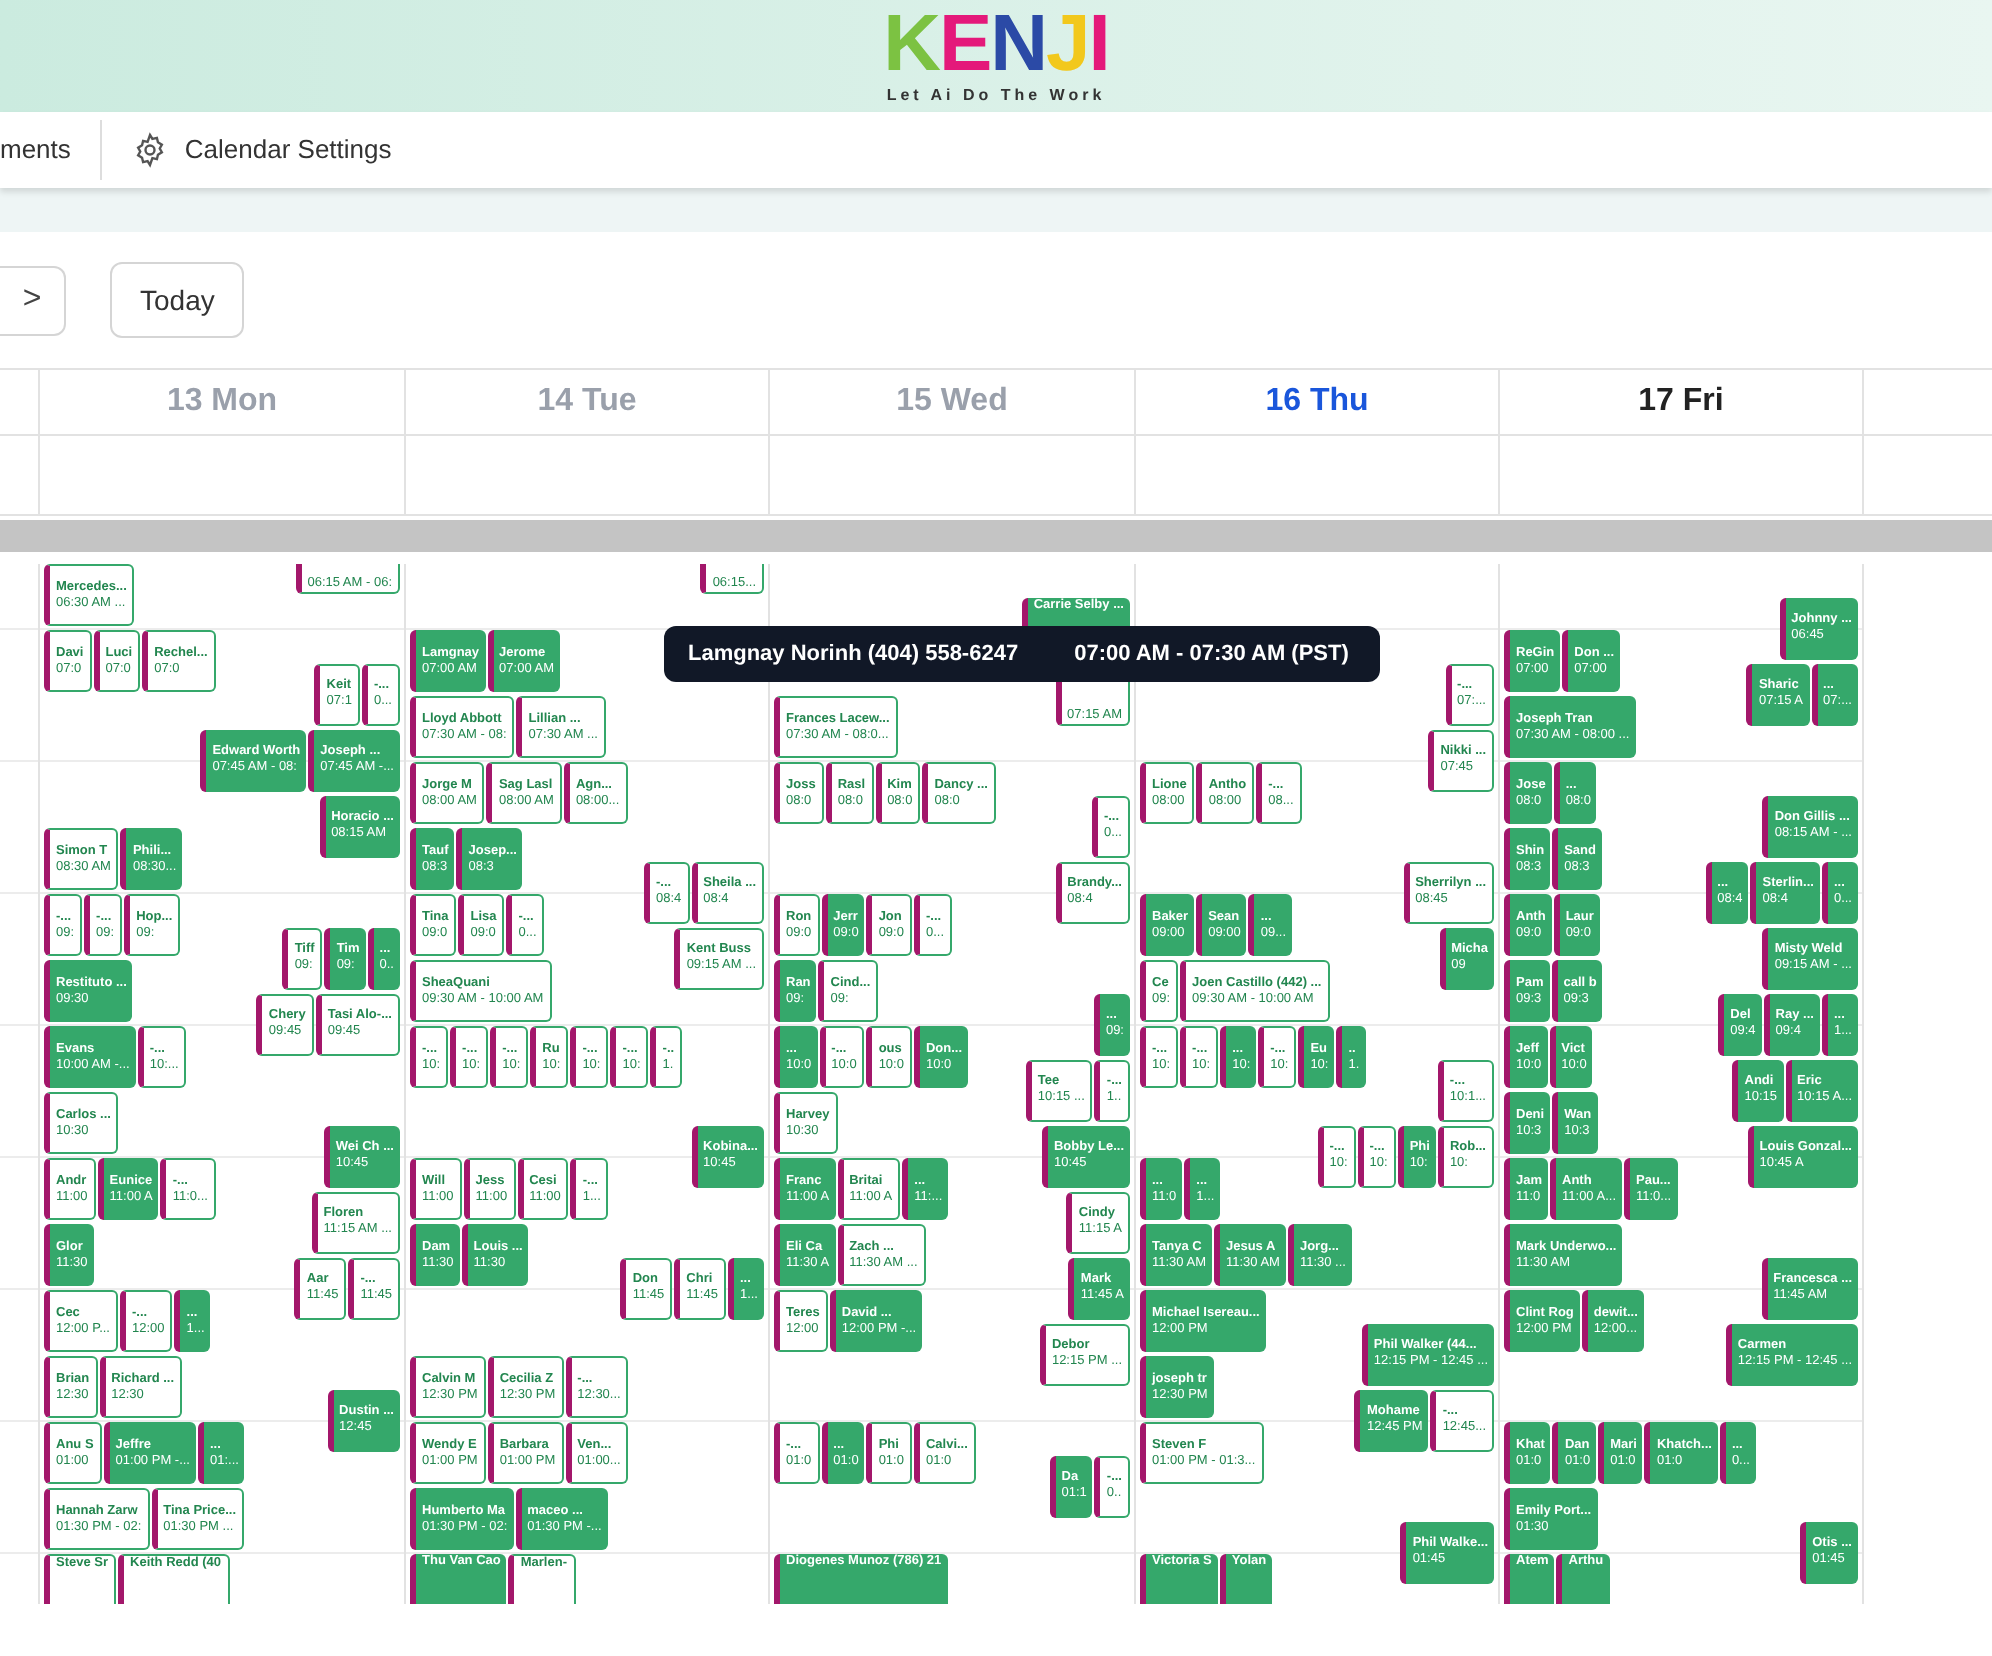 The height and width of the screenshot is (1656, 1992). What do you see at coordinates (996, 96) in the screenshot?
I see `logo-tagline: Let Ai Do The Work` at bounding box center [996, 96].